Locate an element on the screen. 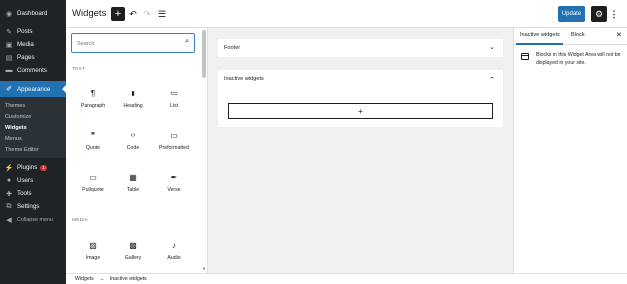 This screenshot has height=284, width=627. users-icon: ● is located at coordinates (9, 180).